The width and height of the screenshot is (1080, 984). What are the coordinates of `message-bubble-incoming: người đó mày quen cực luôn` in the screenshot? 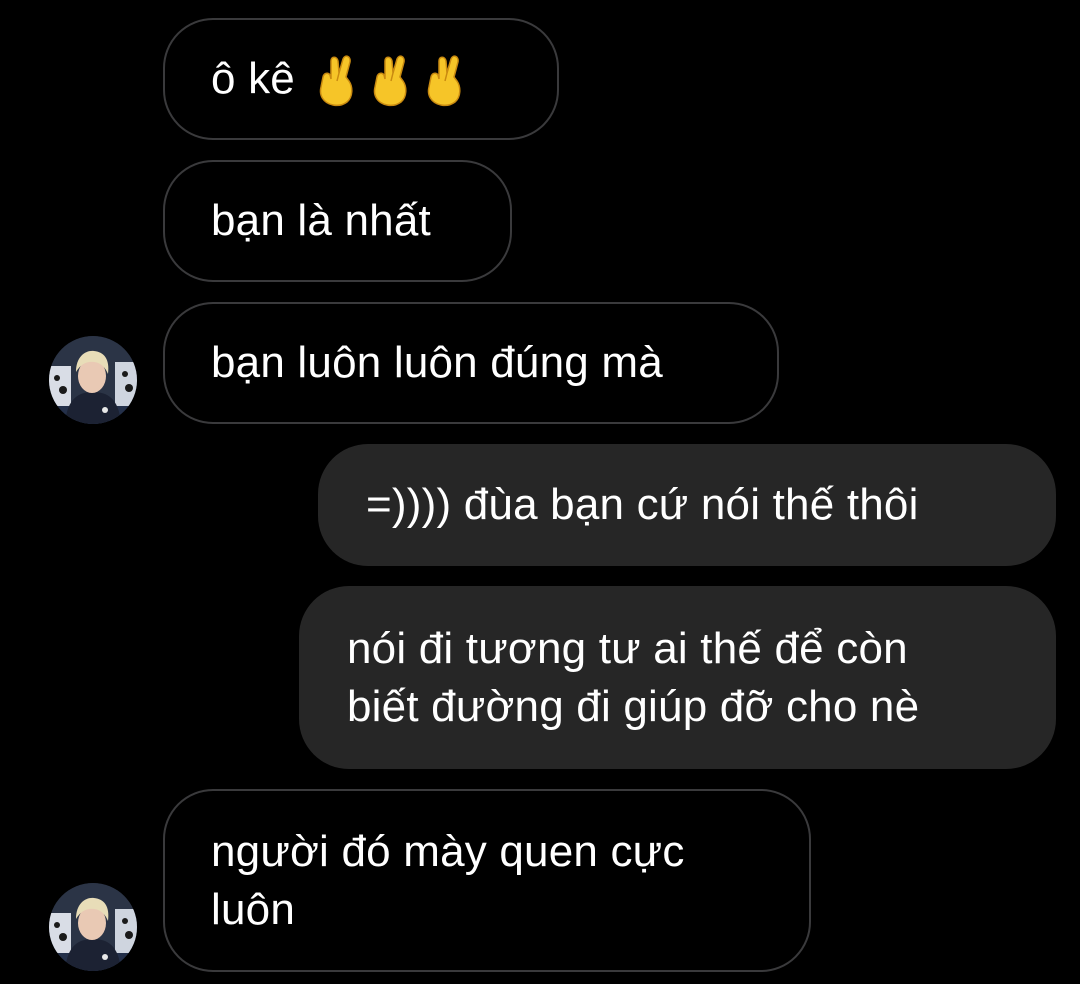 It's located at (487, 880).